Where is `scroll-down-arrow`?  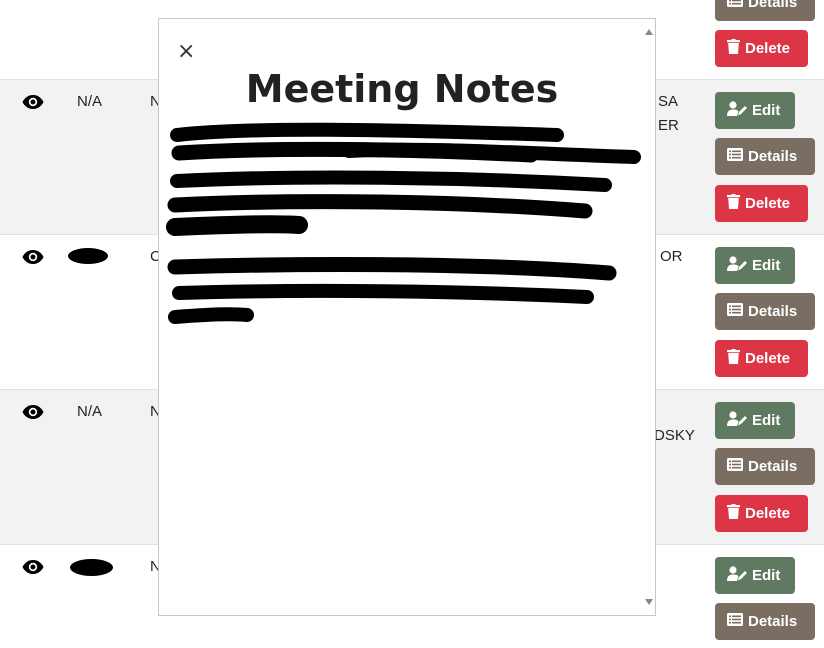 scroll-down-arrow is located at coordinates (649, 602).